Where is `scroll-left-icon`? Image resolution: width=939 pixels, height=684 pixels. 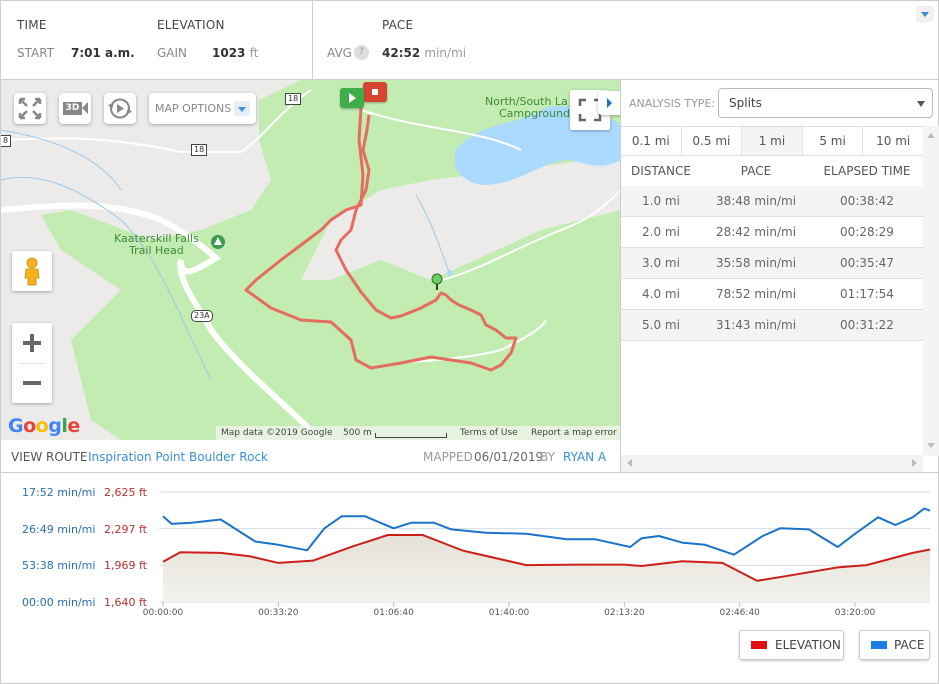 scroll-left-icon is located at coordinates (629, 463).